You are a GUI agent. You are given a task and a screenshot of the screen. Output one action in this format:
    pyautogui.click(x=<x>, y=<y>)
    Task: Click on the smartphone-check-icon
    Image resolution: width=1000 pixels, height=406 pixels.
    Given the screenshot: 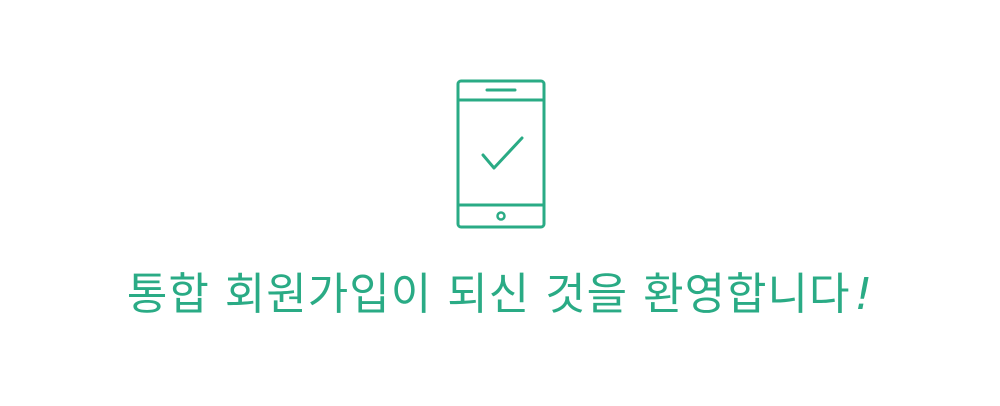 What is the action you would take?
    pyautogui.click(x=501, y=154)
    